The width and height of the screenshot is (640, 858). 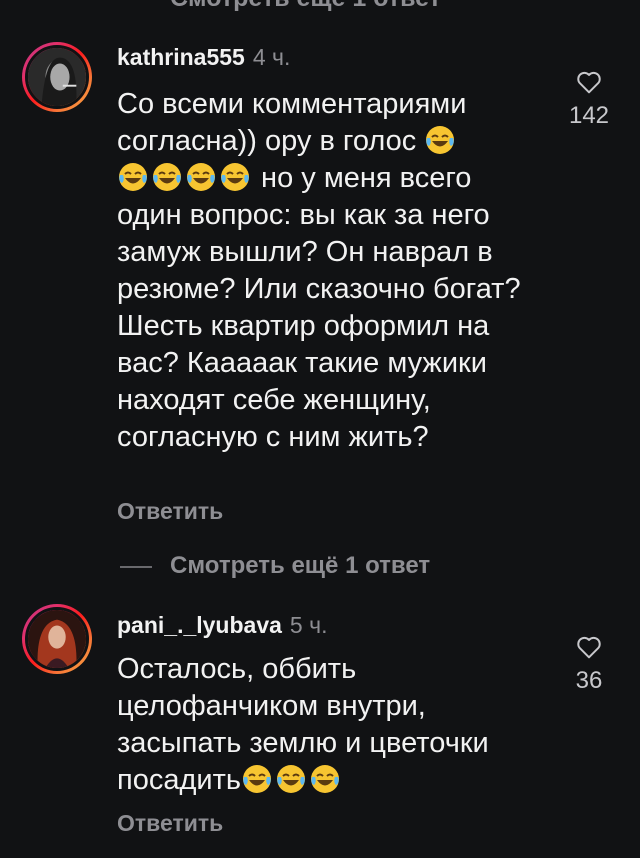 I want to click on comment-meta: pani_._lyubava 5 ч., so click(x=222, y=625).